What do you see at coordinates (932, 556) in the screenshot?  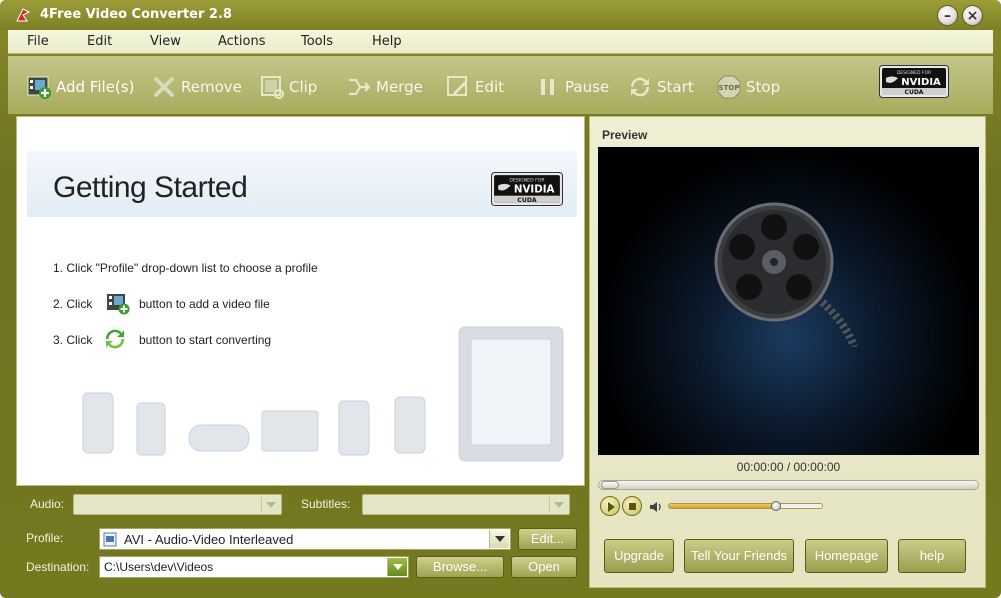 I see `help-button: help` at bounding box center [932, 556].